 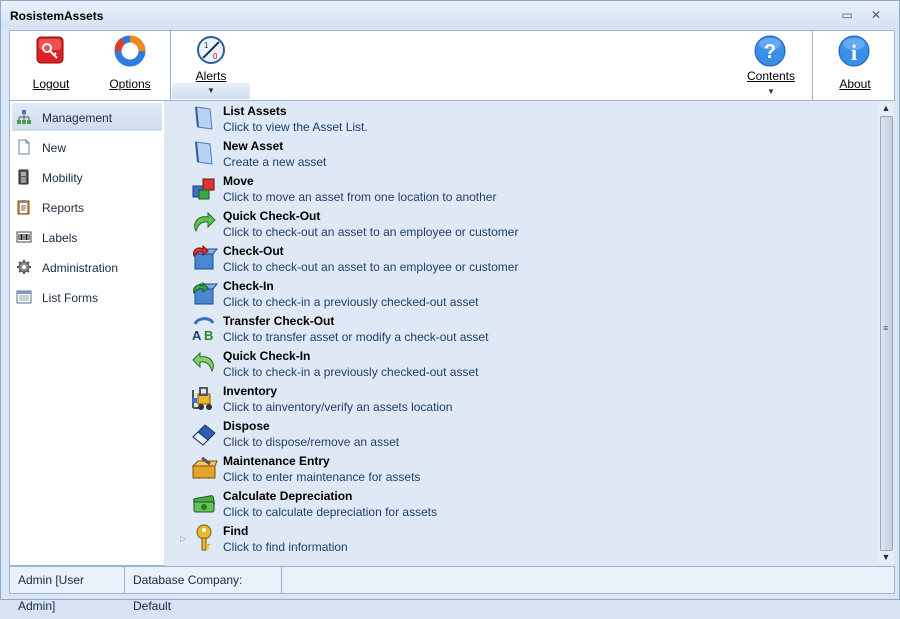 I want to click on org-chart-icon, so click(x=24, y=117).